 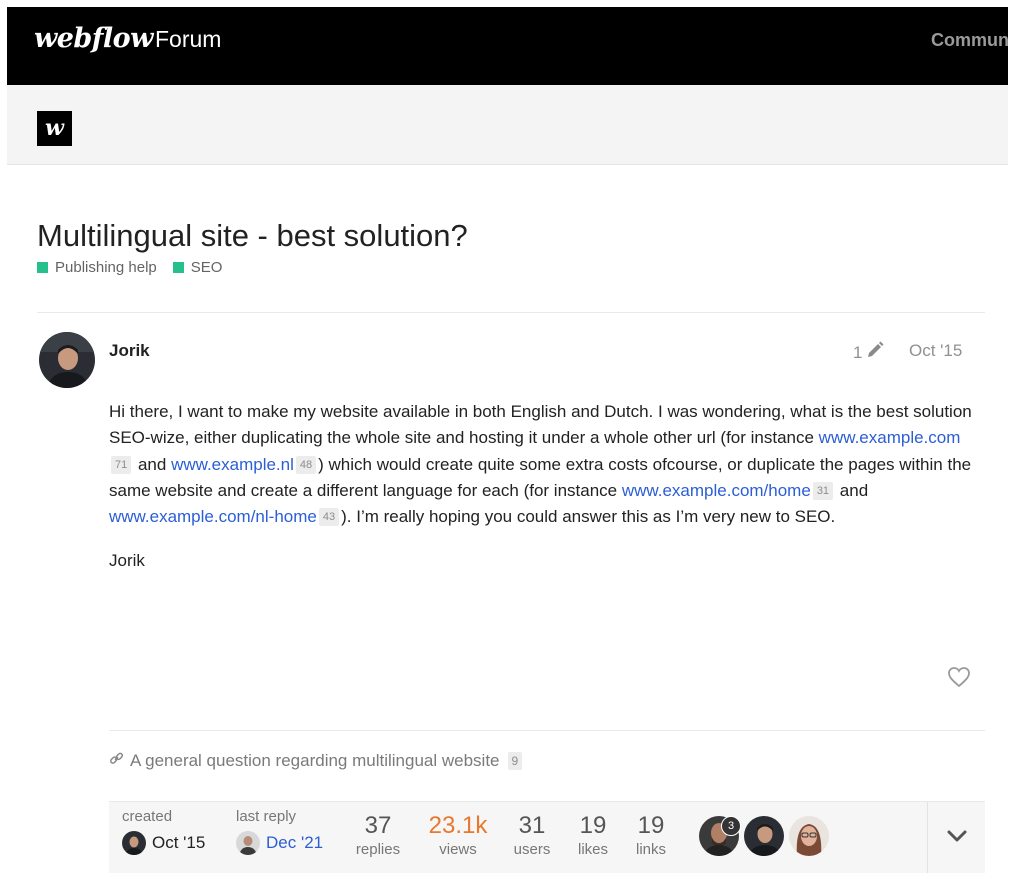 I want to click on stat-users: 31 users, so click(x=532, y=835).